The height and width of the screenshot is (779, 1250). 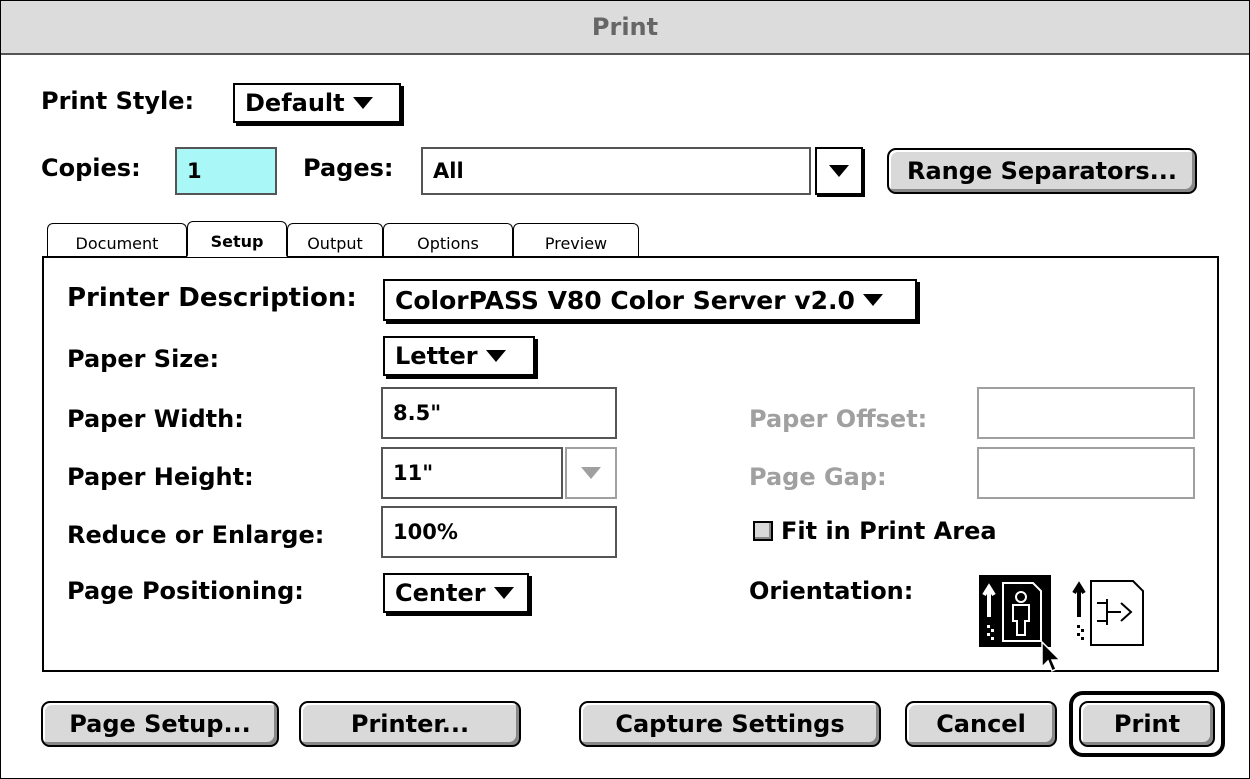 What do you see at coordinates (448, 171) in the screenshot?
I see `pages-value: All` at bounding box center [448, 171].